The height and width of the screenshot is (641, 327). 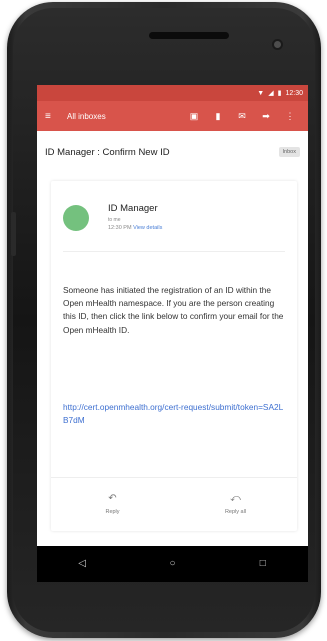 What do you see at coordinates (133, 208) in the screenshot?
I see `sender-name: ID Manager` at bounding box center [133, 208].